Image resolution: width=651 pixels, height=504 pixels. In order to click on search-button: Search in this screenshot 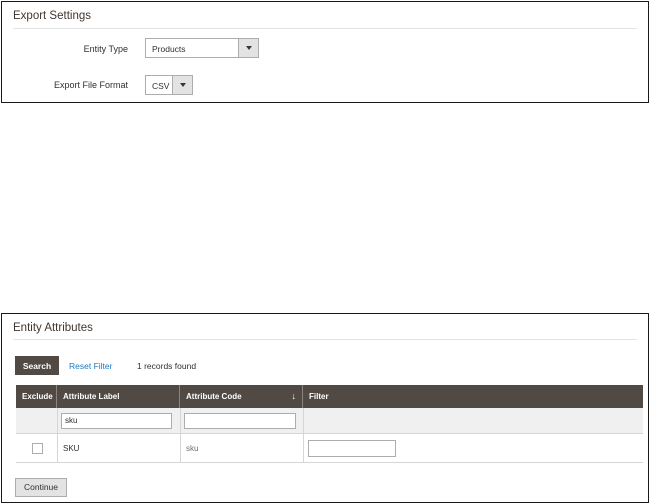, I will do `click(37, 365)`.